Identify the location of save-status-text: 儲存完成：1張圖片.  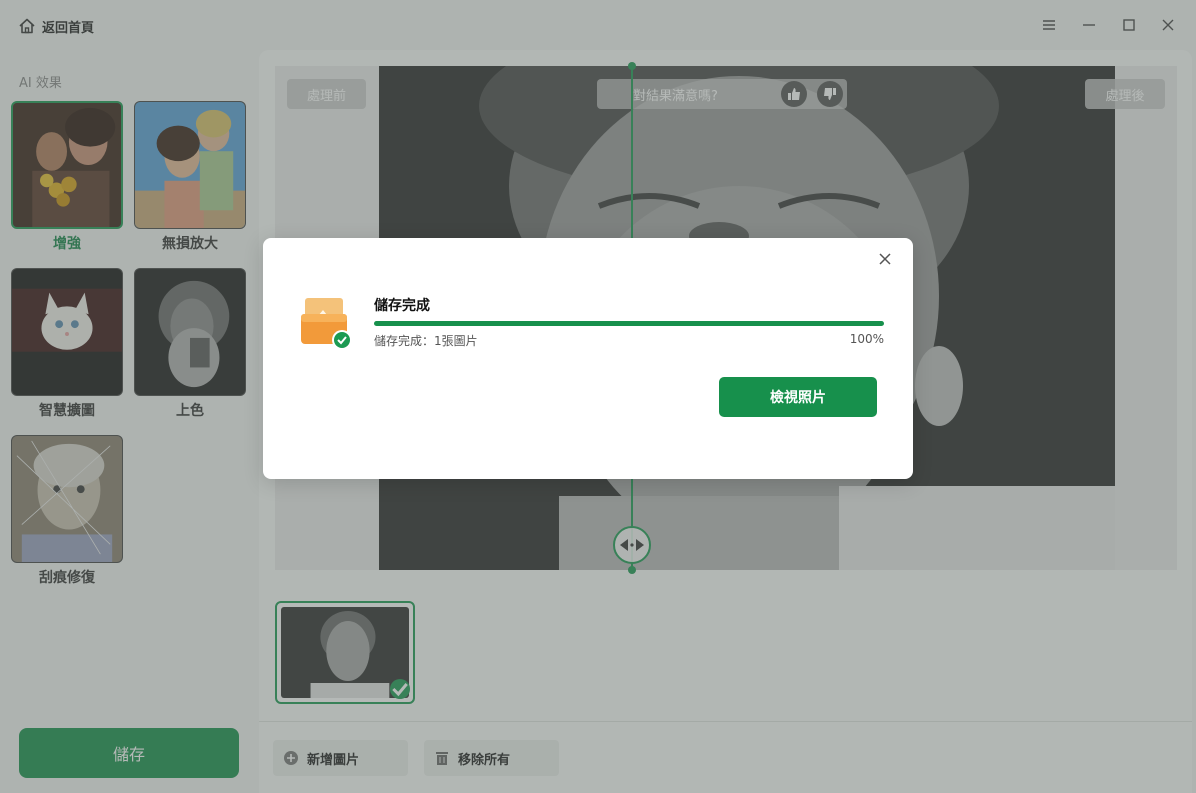
(426, 341).